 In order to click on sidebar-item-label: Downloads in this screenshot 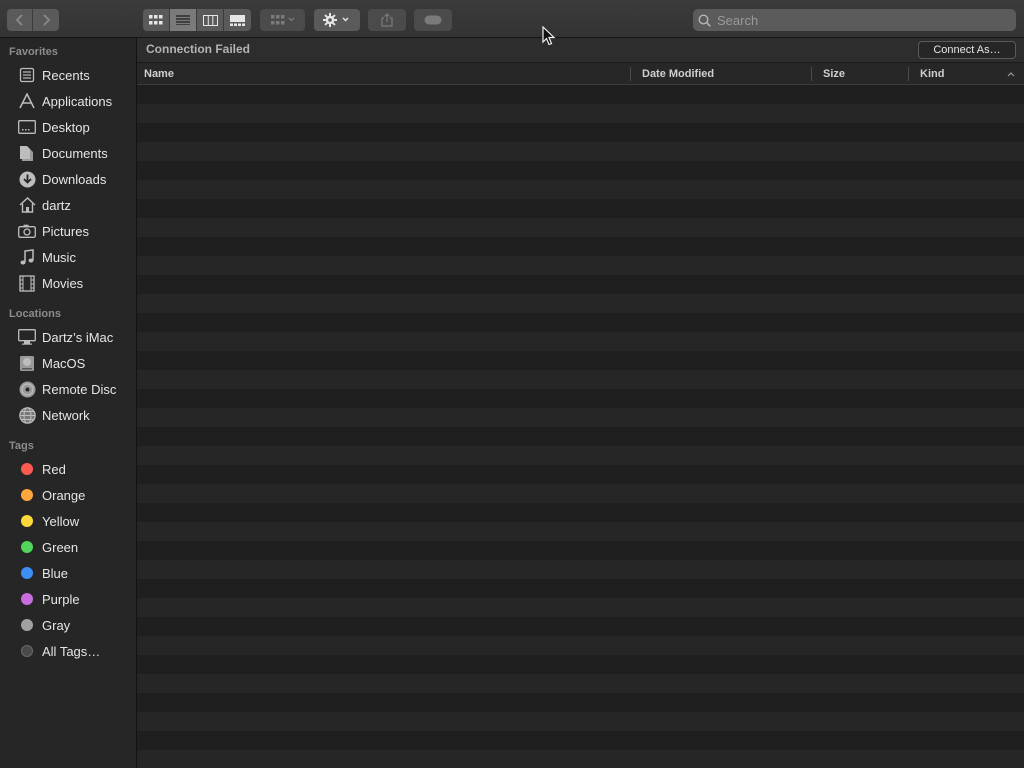, I will do `click(74, 179)`.